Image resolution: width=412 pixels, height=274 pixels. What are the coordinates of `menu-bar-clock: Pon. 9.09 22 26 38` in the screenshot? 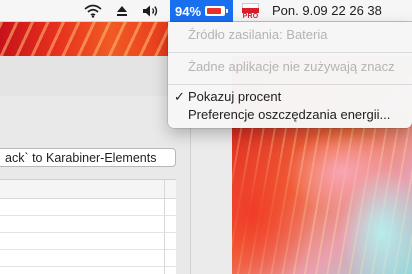 It's located at (327, 11).